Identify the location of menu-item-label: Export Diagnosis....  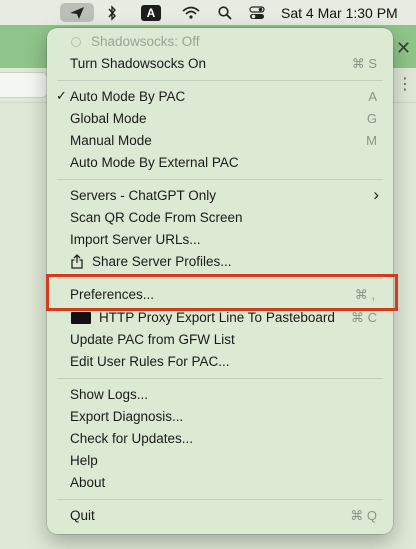
(127, 416).